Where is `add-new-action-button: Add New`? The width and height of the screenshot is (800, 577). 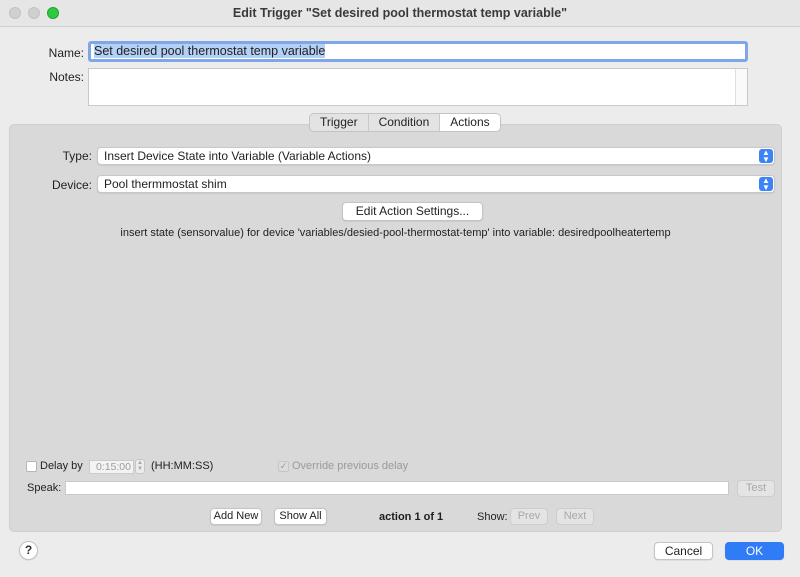
add-new-action-button: Add New is located at coordinates (236, 516).